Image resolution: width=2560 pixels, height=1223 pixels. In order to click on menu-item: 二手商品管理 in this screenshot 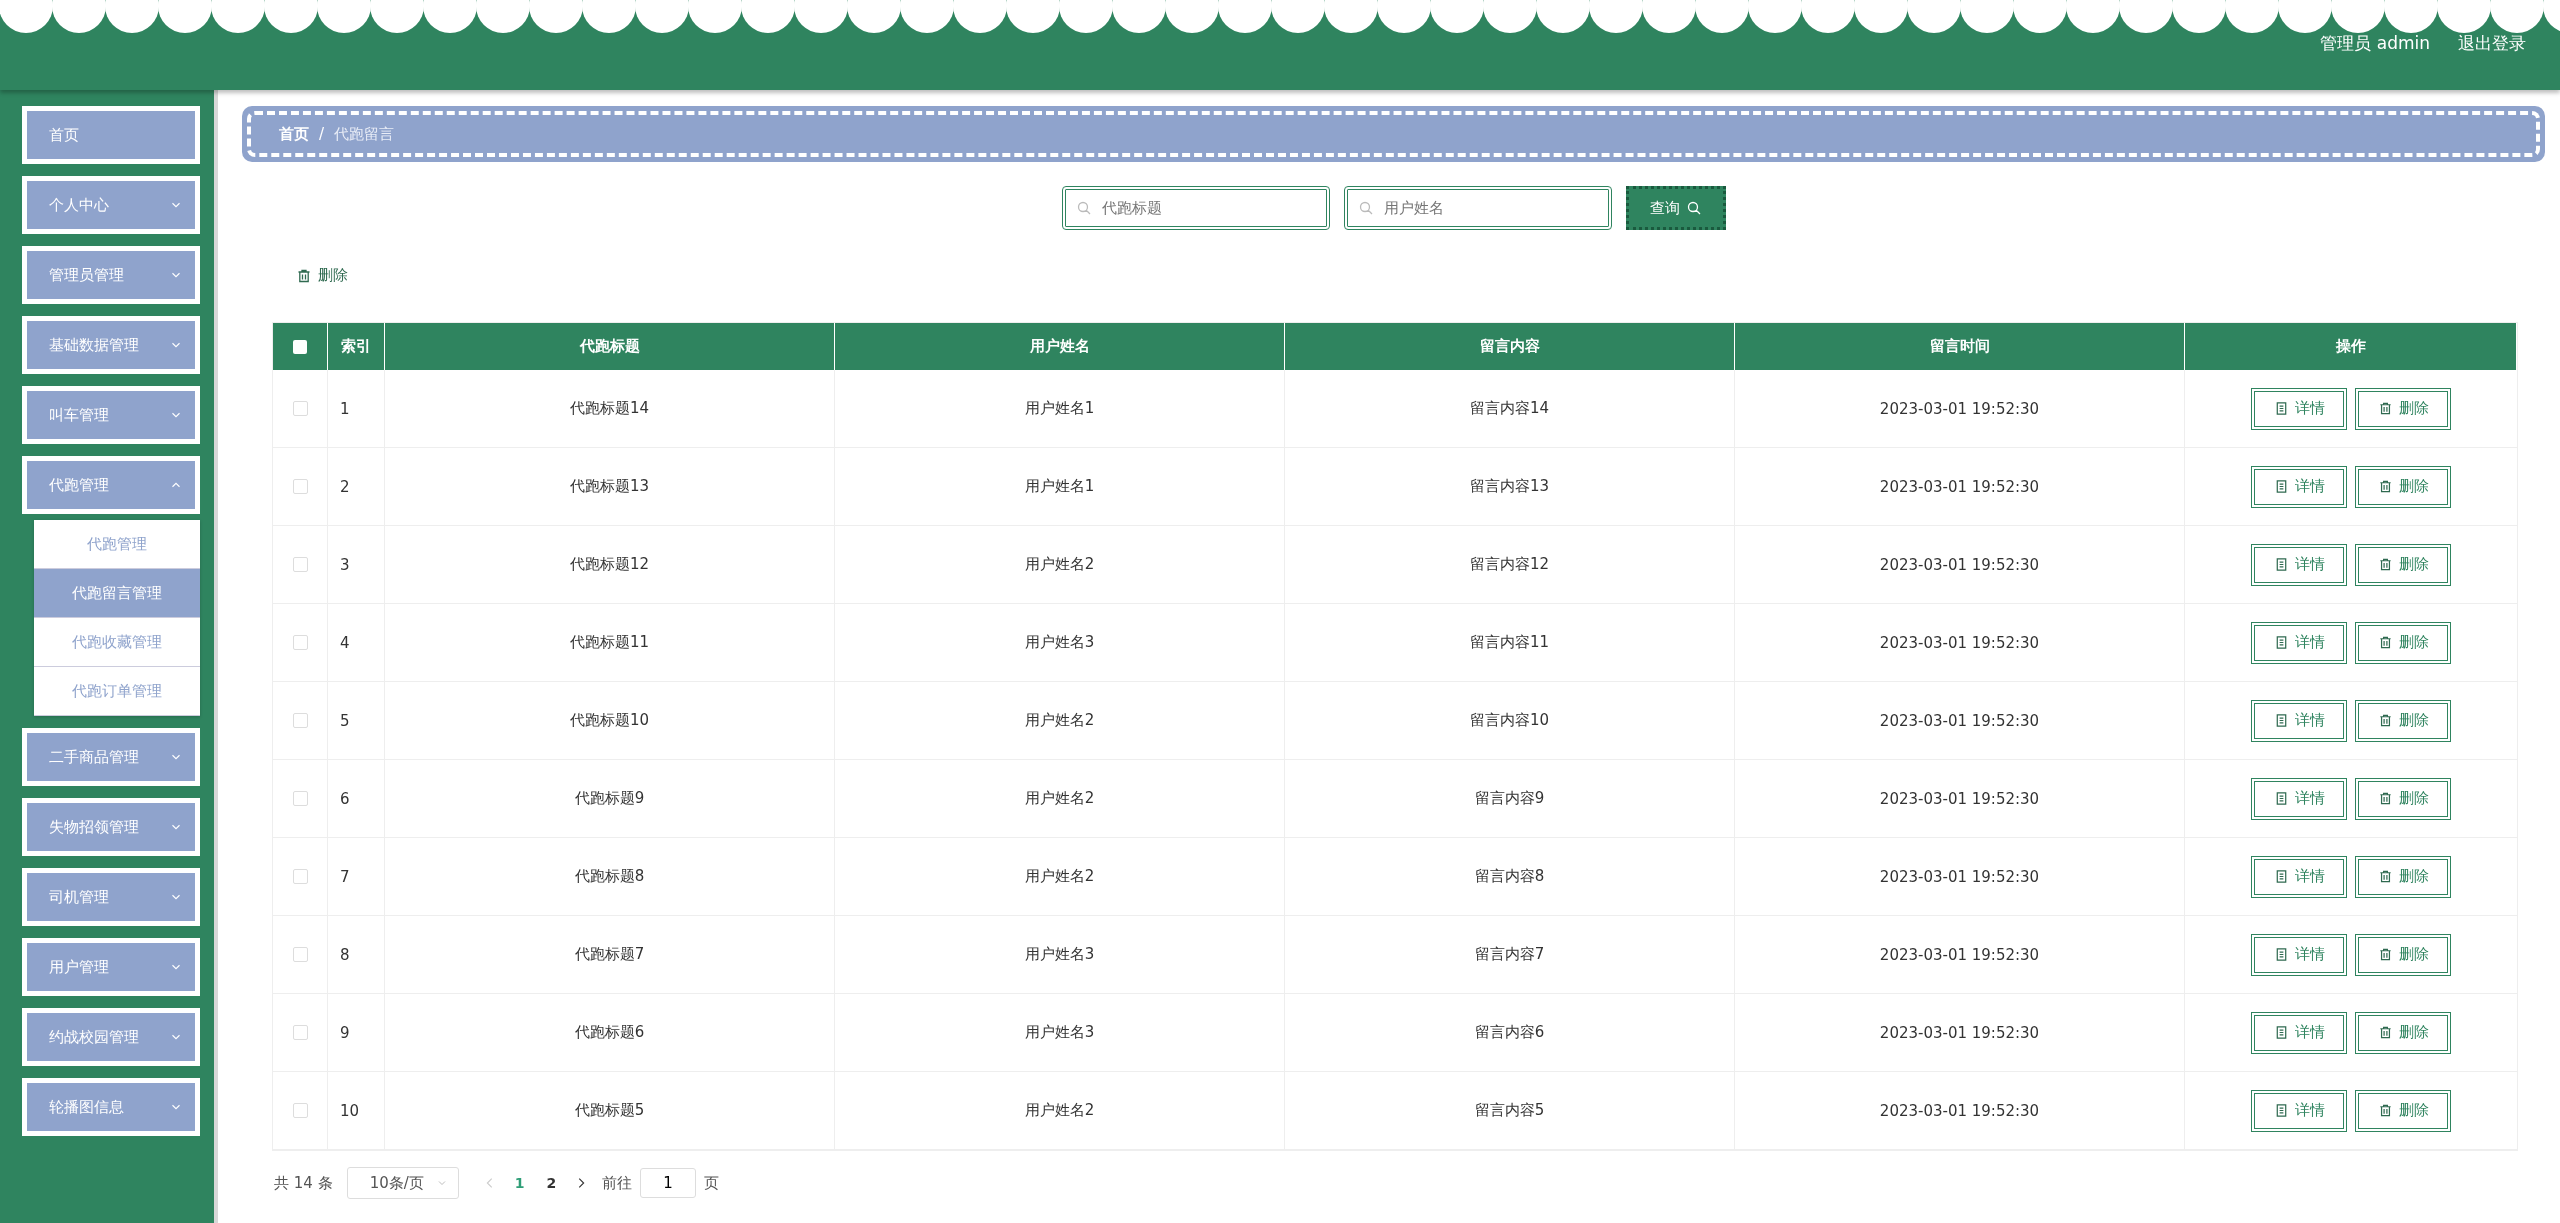, I will do `click(111, 757)`.